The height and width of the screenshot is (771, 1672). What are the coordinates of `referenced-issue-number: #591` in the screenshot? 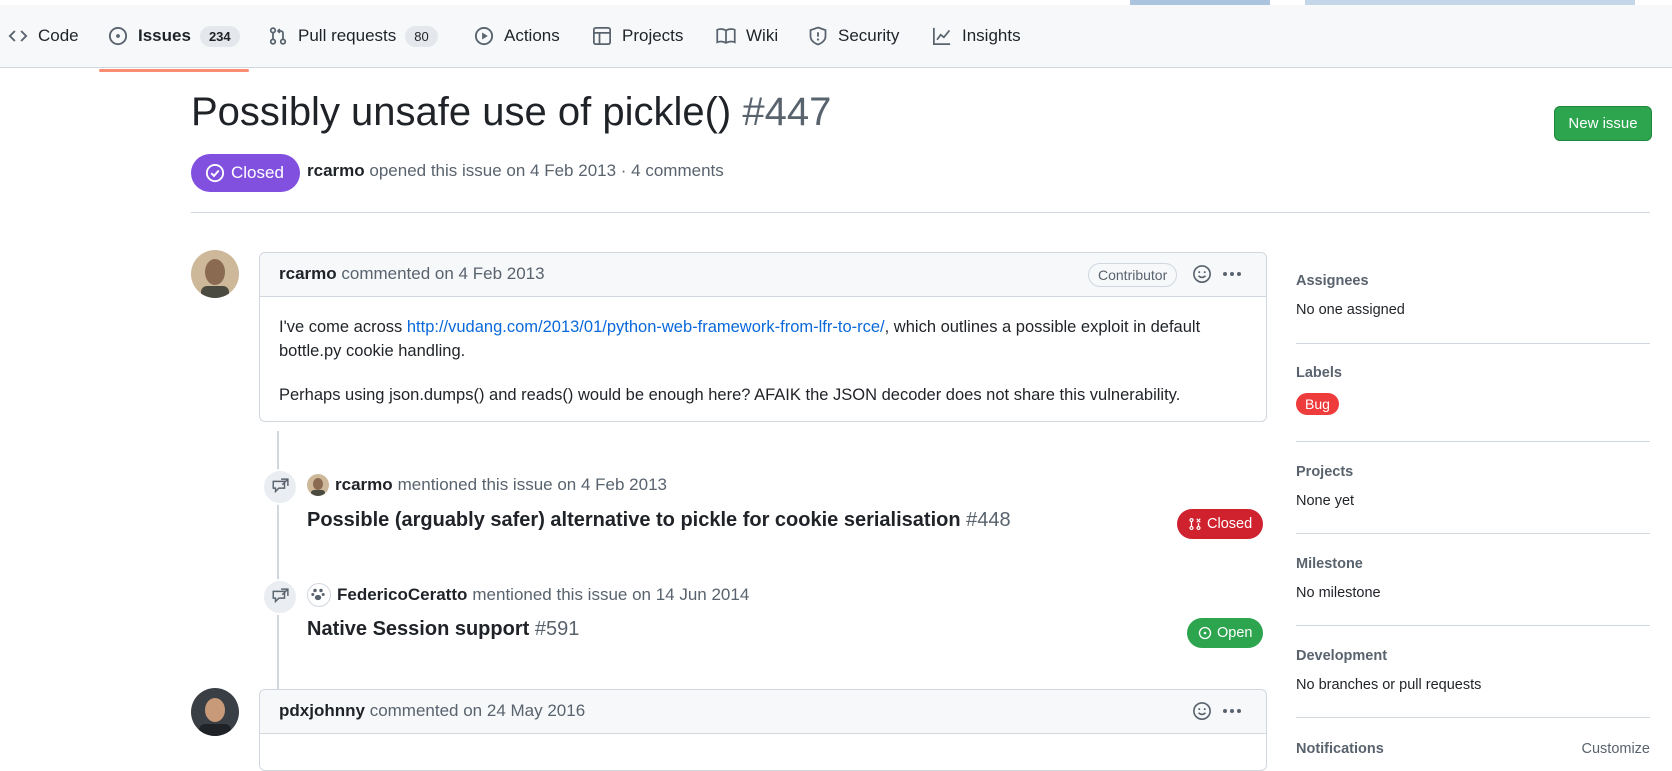 It's located at (557, 629).